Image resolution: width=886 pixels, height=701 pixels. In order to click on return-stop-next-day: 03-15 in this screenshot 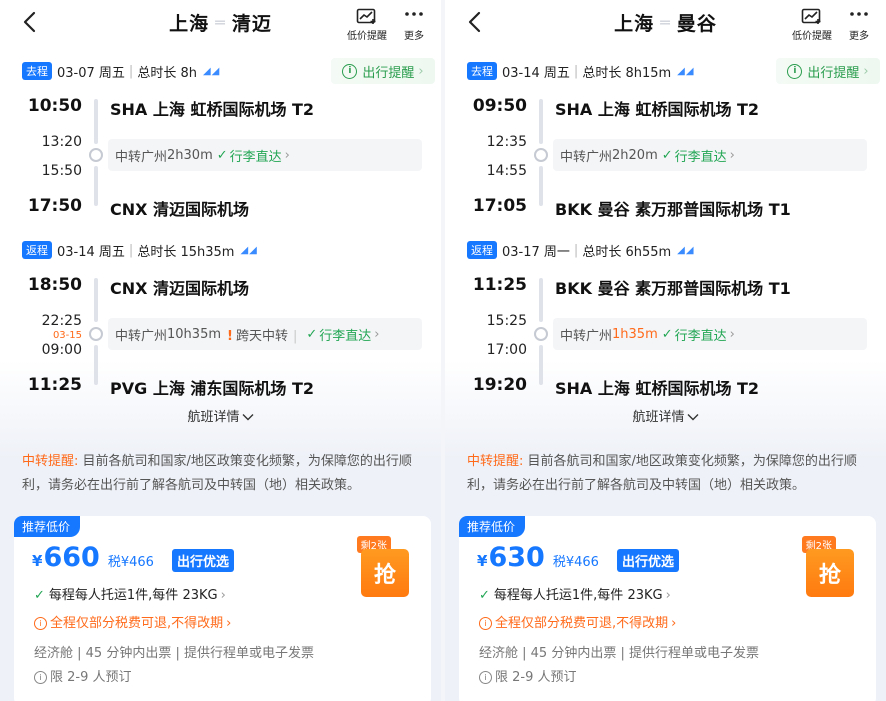, I will do `click(67, 335)`.